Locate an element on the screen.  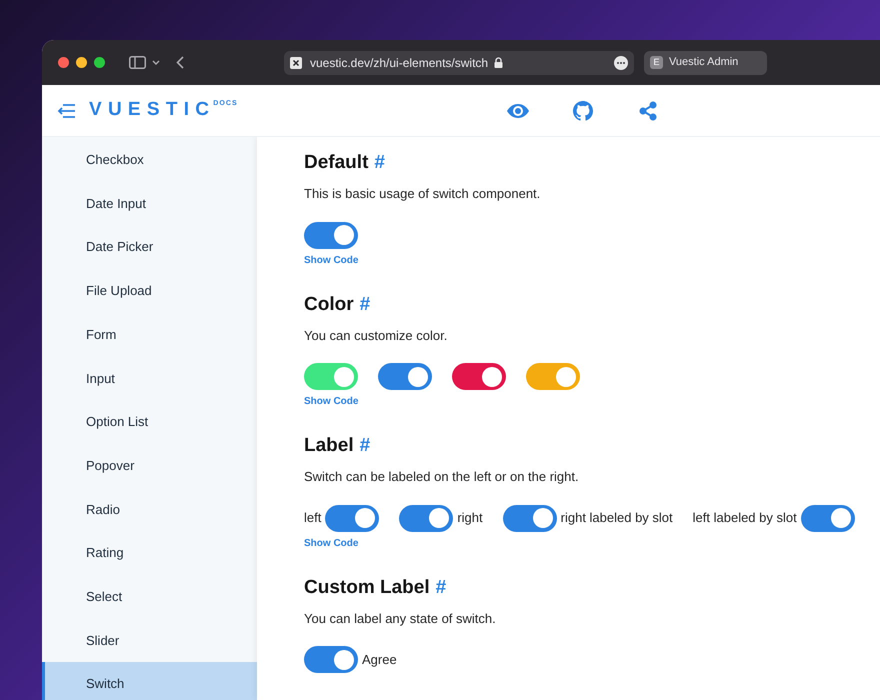
section-description: You can customize color. is located at coordinates (376, 335).